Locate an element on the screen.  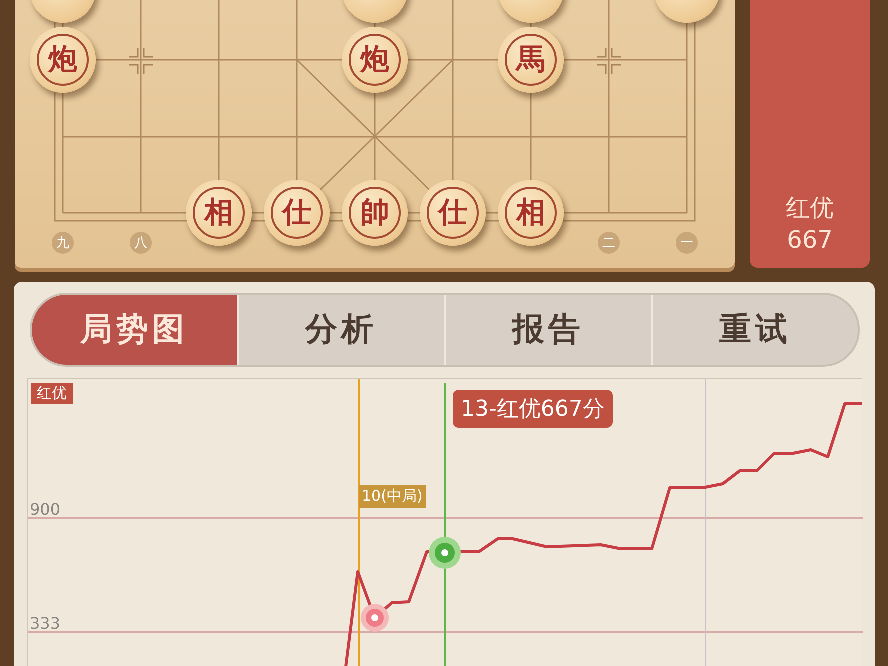
tab: 报告 is located at coordinates (547, 330).